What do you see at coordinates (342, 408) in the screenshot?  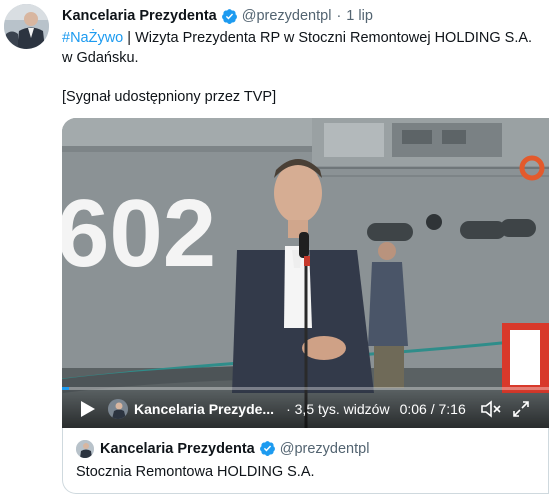 I see `video-views-count: 3,5 tys. widzów` at bounding box center [342, 408].